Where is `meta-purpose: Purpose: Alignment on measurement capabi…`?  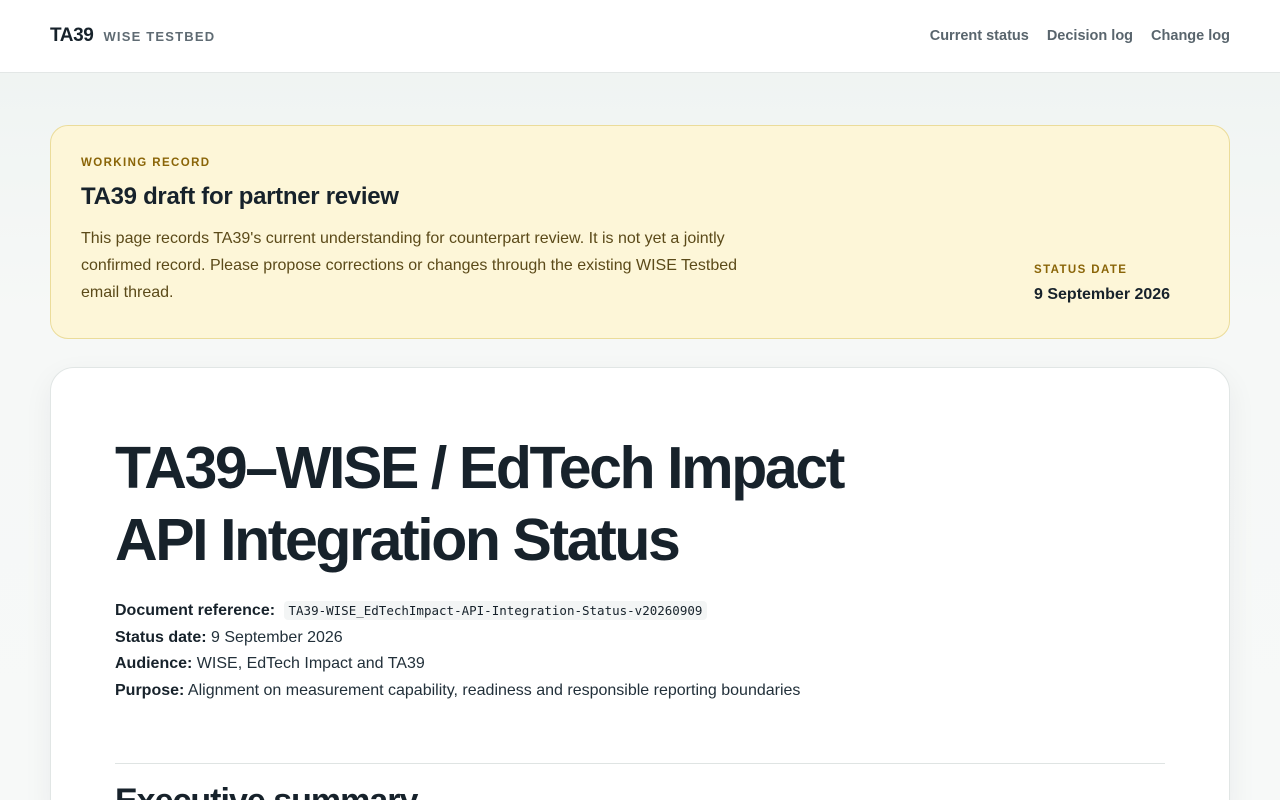 meta-purpose: Purpose: Alignment on measurement capabi… is located at coordinates (640, 691).